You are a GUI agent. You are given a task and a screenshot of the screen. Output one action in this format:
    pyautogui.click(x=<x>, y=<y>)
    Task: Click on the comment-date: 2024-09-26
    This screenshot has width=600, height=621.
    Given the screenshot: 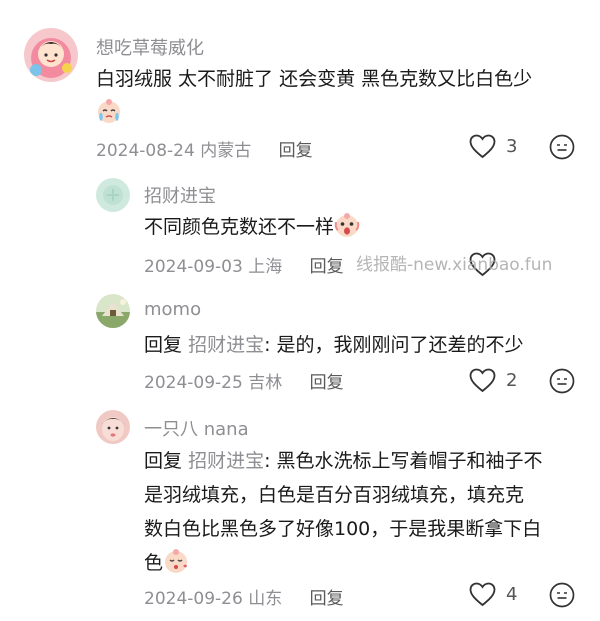 What is the action you would take?
    pyautogui.click(x=193, y=599)
    